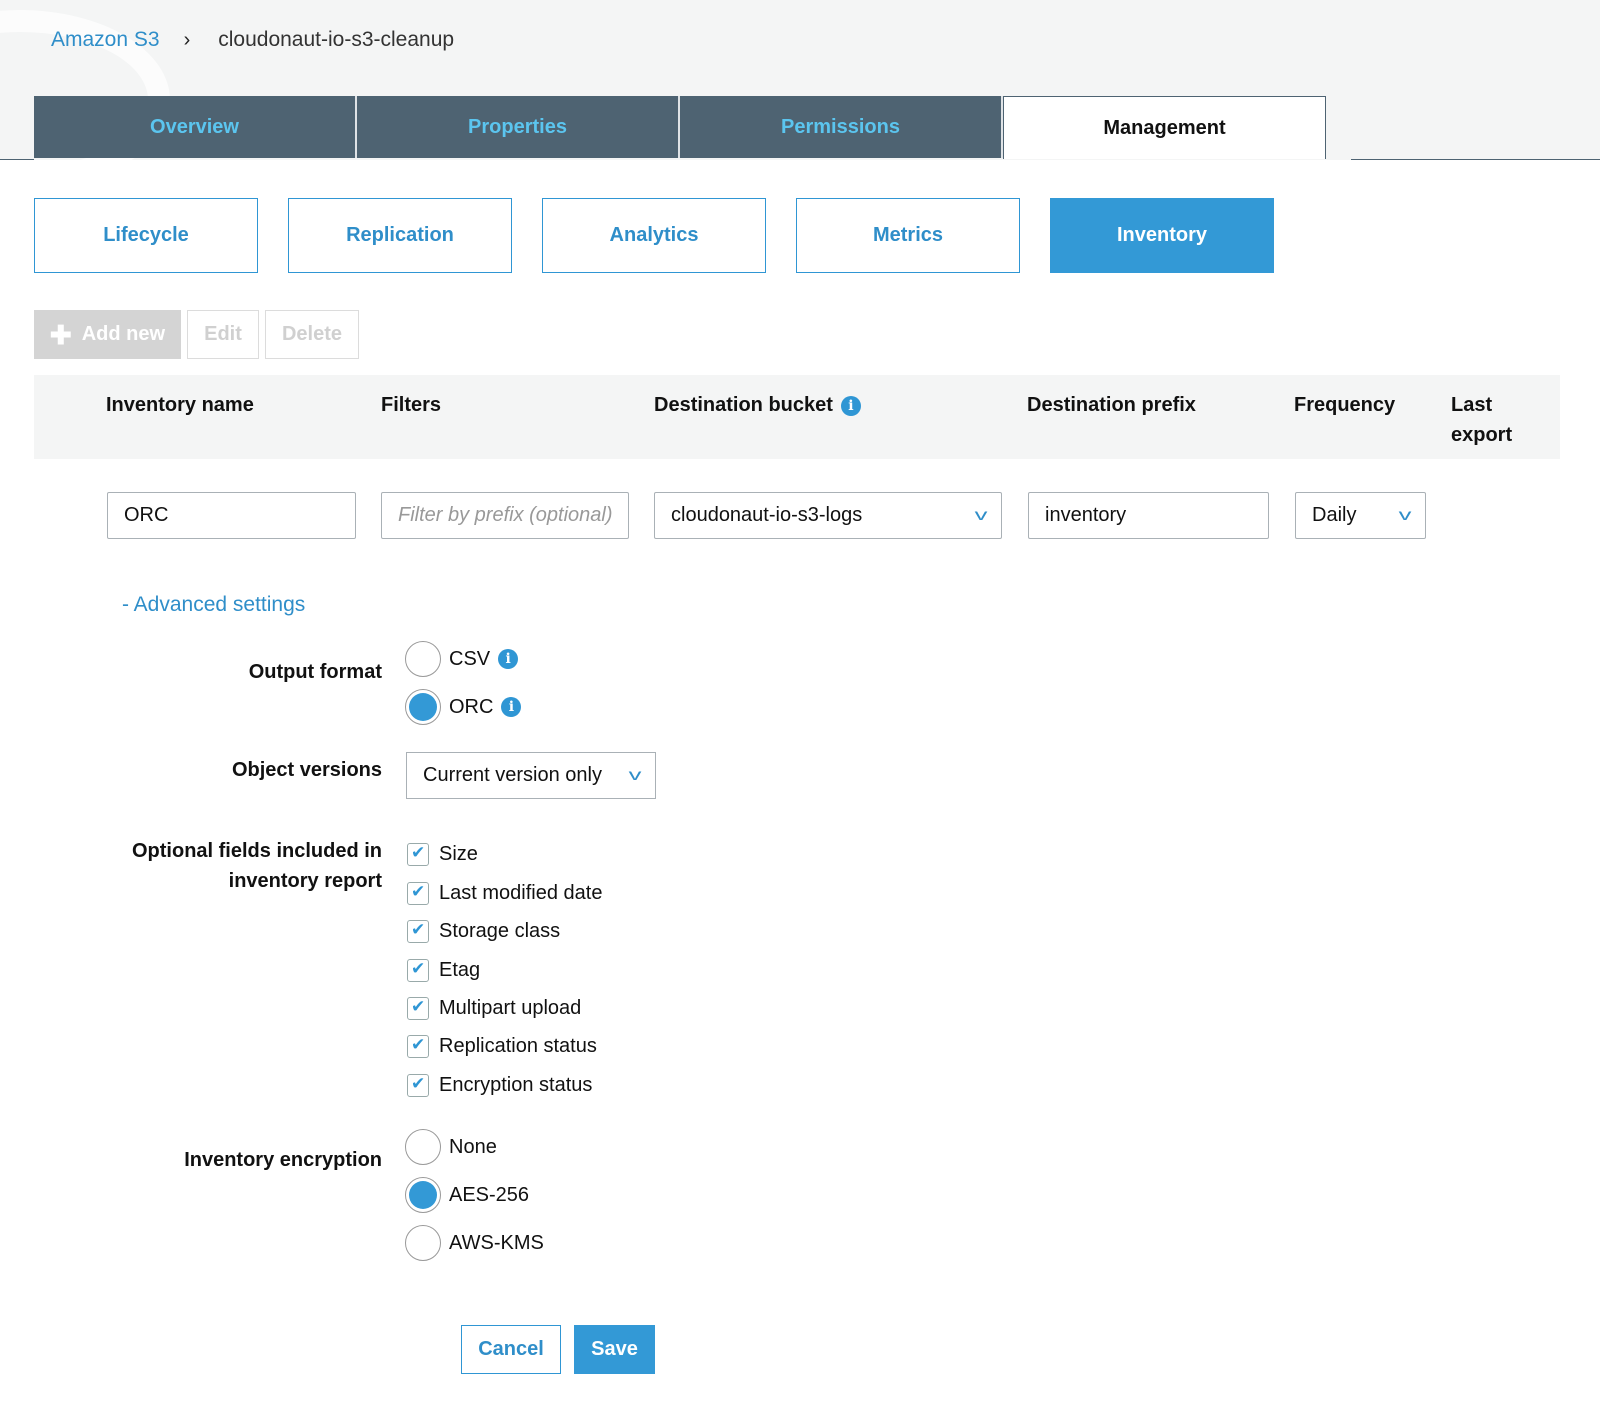 This screenshot has width=1600, height=1407. I want to click on tab-overview: Overview, so click(195, 127).